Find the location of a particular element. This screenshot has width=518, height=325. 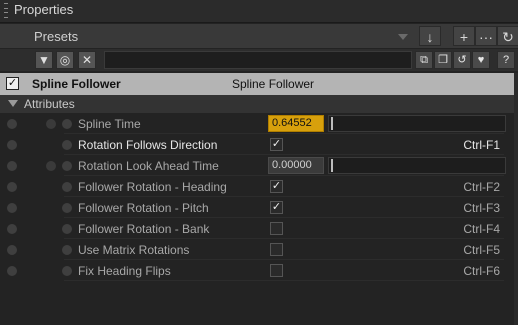

presets-dropdown: Presets is located at coordinates (56, 36).